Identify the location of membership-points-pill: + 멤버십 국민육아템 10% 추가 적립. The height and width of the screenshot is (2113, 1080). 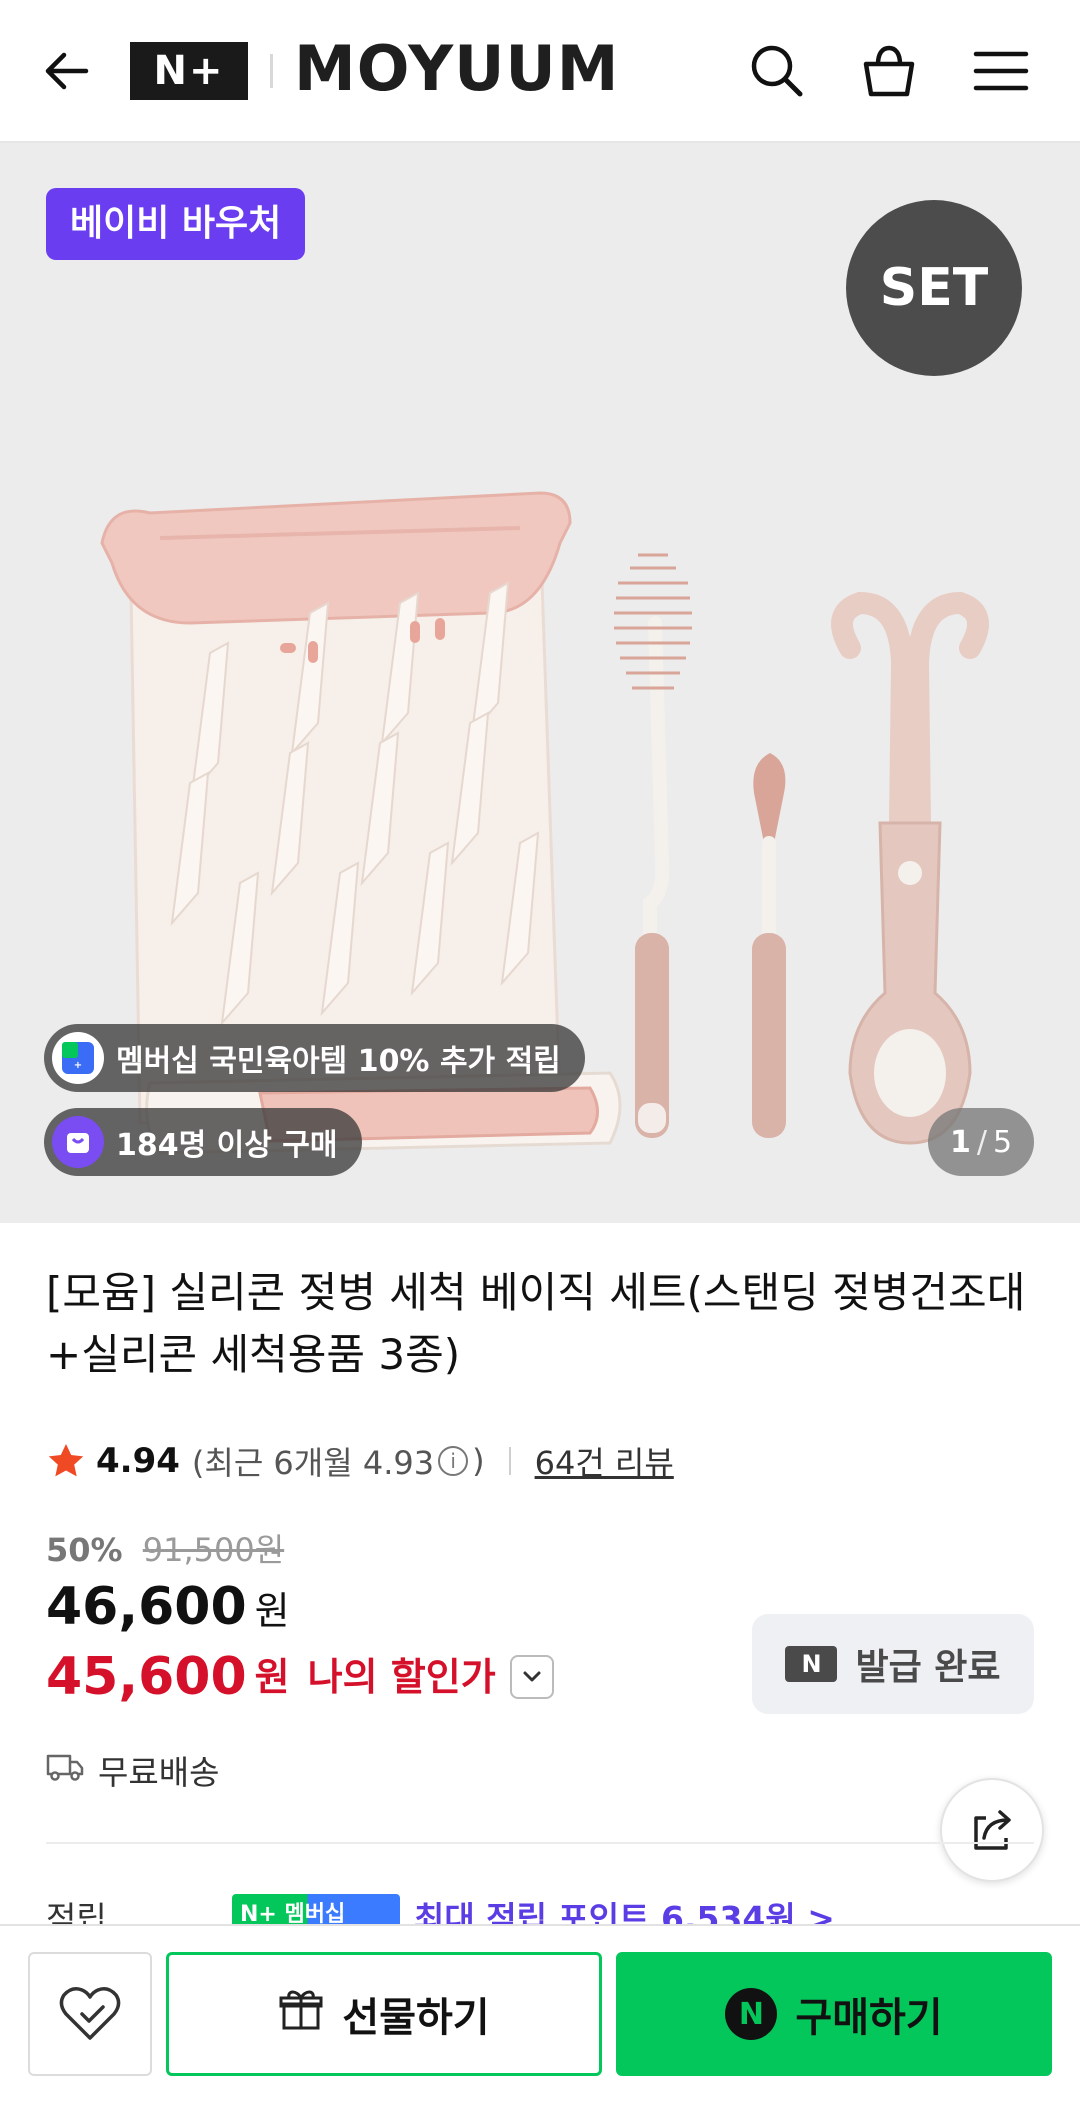
(314, 1058).